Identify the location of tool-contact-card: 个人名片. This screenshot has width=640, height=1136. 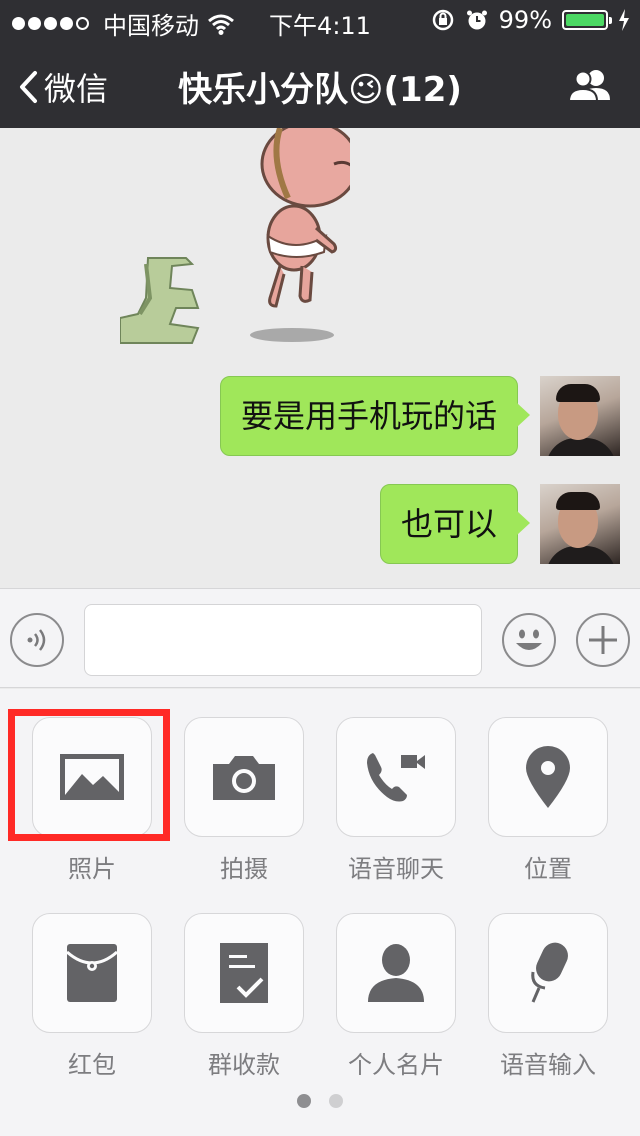
(396, 996).